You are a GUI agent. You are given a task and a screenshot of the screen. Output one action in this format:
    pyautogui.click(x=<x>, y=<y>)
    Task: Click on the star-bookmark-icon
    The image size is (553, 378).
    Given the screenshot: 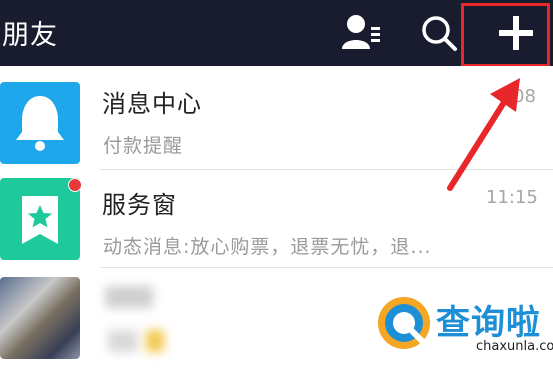 What is the action you would take?
    pyautogui.click(x=40, y=220)
    